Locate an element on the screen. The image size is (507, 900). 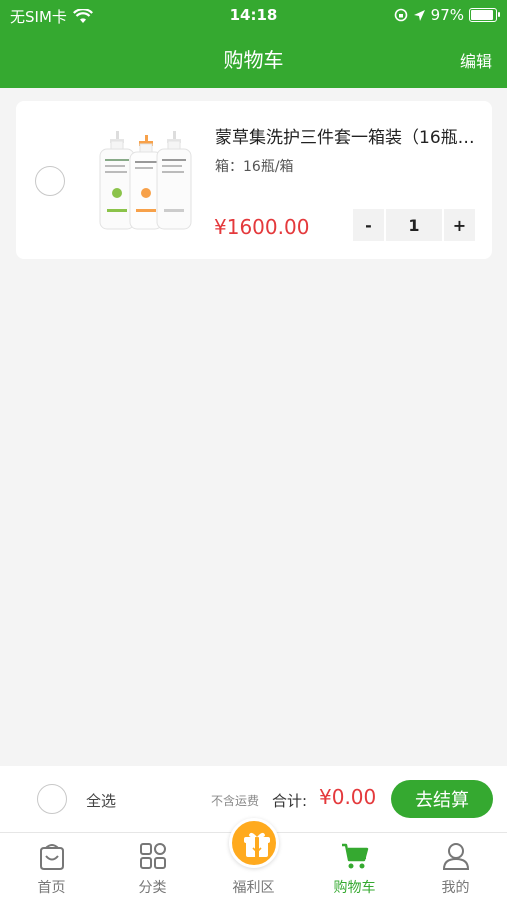
edit-button: 编辑 is located at coordinates (476, 60).